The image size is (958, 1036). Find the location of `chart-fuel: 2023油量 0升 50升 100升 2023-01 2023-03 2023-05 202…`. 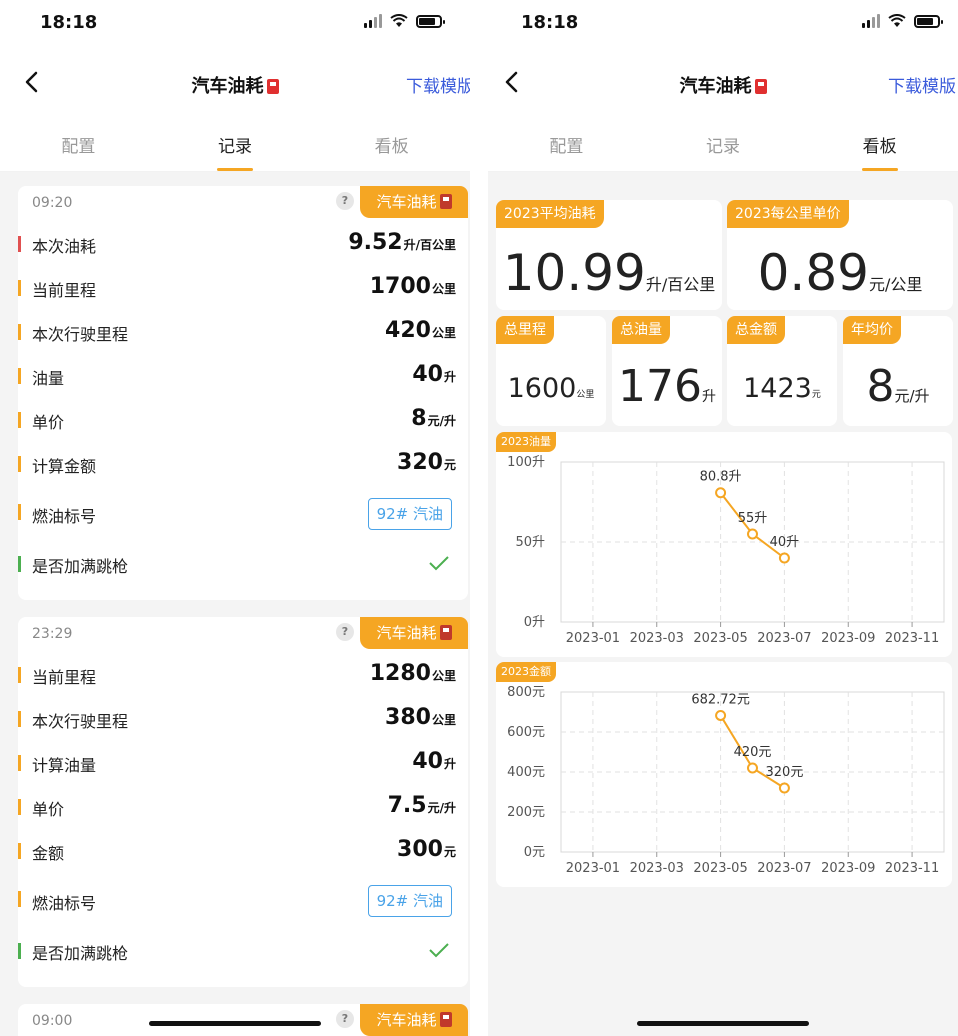

chart-fuel: 2023油量 0升 50升 100升 2023-01 2023-03 2023-05 202… is located at coordinates (724, 544).